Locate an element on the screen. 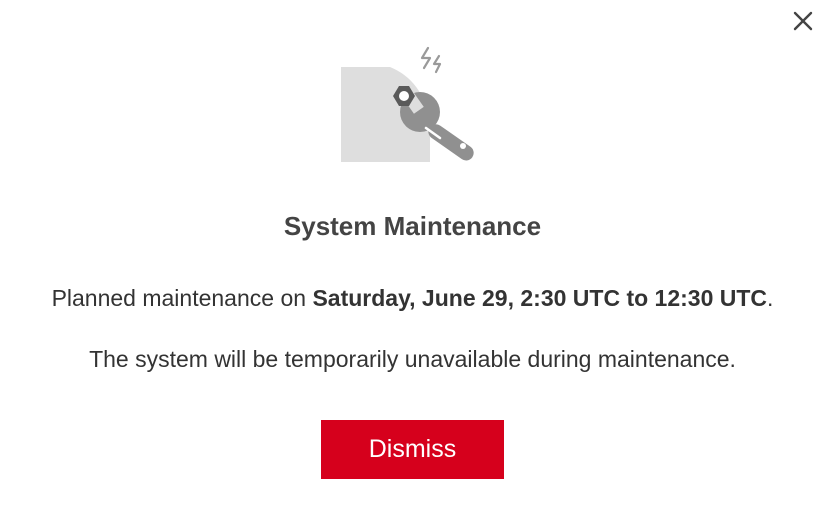 This screenshot has height=525, width=825. dialog-title: System Maintenance is located at coordinates (412, 226).